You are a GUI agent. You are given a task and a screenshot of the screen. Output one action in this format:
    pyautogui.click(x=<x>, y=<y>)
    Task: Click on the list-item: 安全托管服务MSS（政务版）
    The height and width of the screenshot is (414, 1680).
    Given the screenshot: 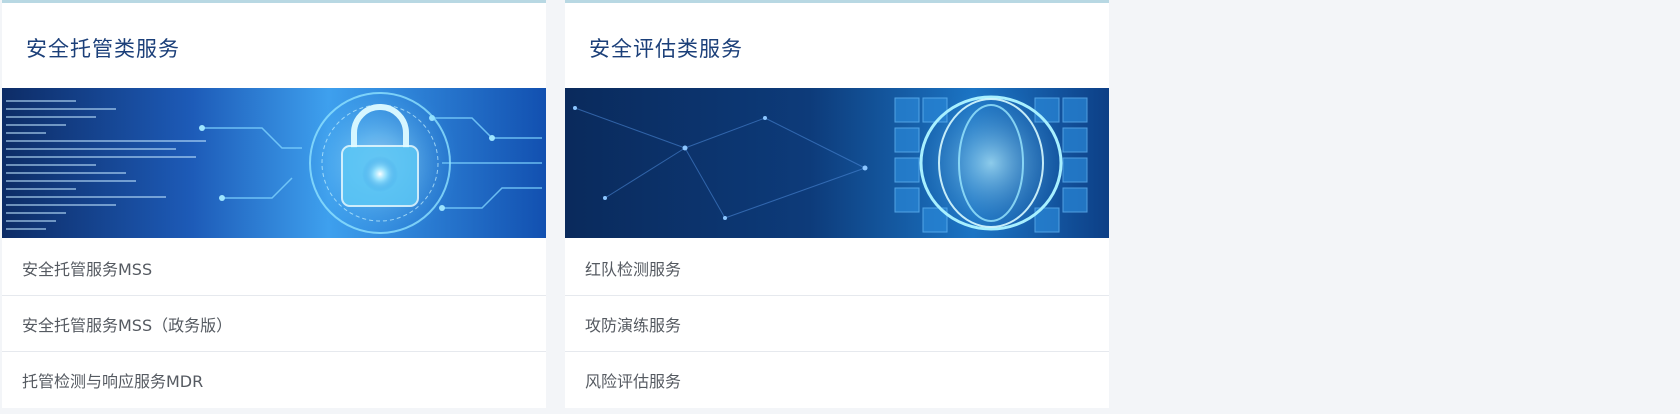 What is the action you would take?
    pyautogui.click(x=274, y=324)
    